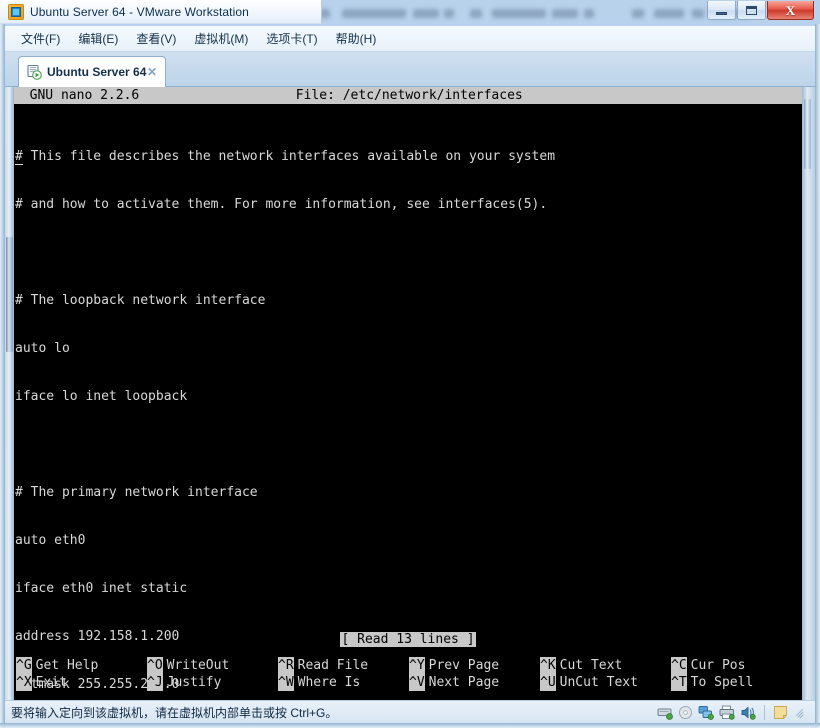 This screenshot has width=820, height=728. What do you see at coordinates (51, 682) in the screenshot?
I see `shortcut-label: Exit` at bounding box center [51, 682].